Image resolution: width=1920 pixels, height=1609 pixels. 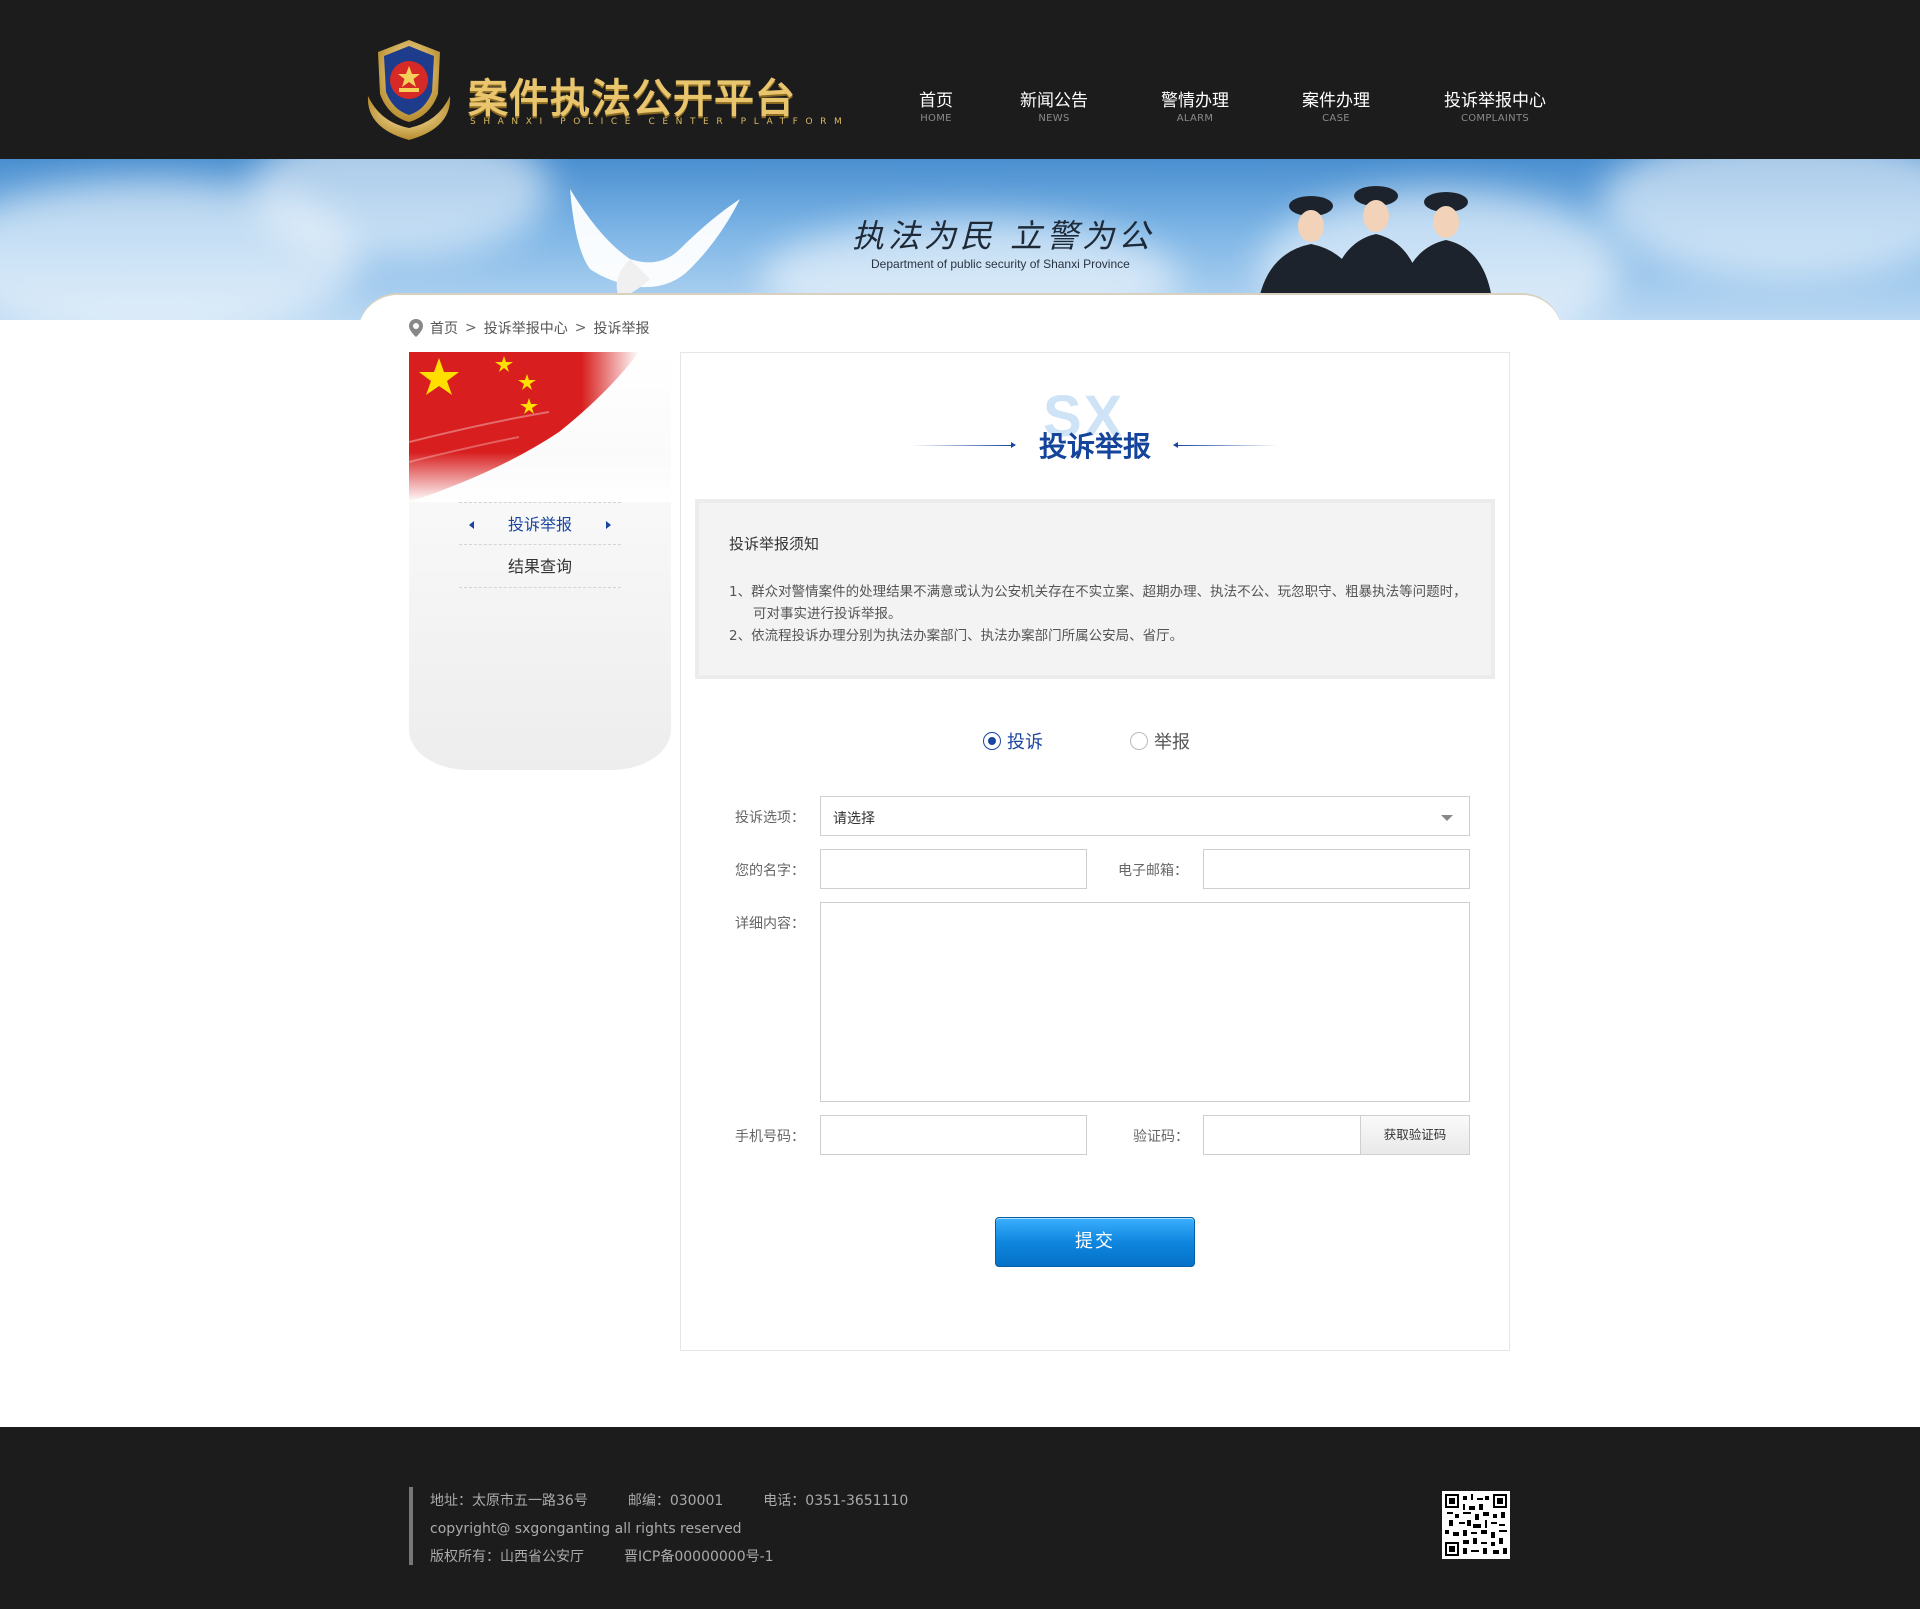 I want to click on side-item-label: 结果查询, so click(x=539, y=566).